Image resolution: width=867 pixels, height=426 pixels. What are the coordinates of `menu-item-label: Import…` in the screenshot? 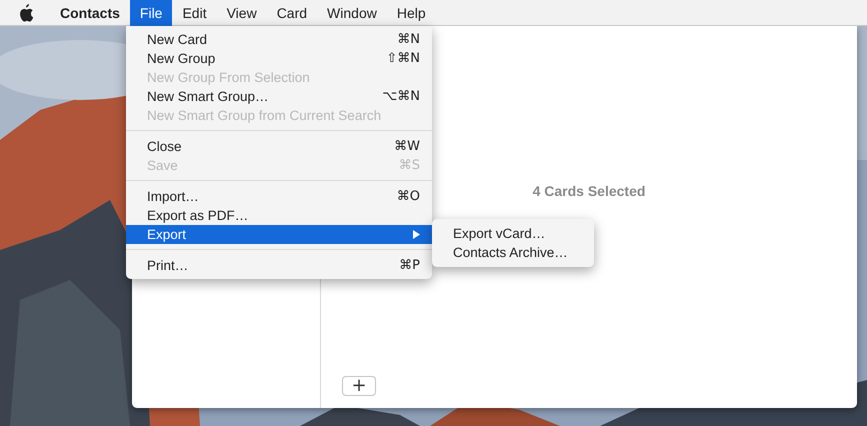 It's located at (173, 196).